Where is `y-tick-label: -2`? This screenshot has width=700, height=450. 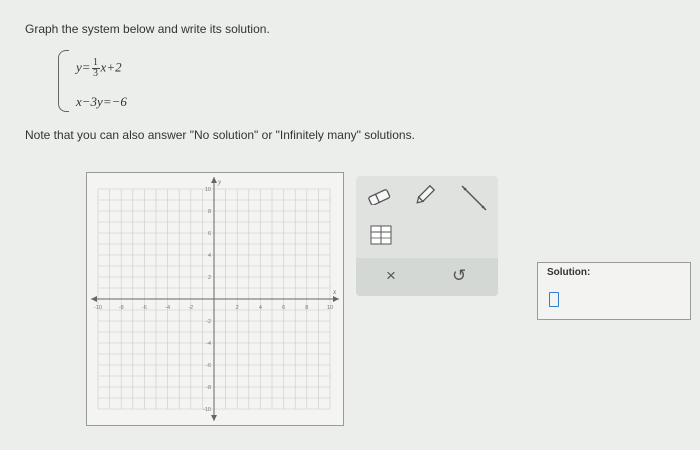 y-tick-label: -2 is located at coordinates (208, 322).